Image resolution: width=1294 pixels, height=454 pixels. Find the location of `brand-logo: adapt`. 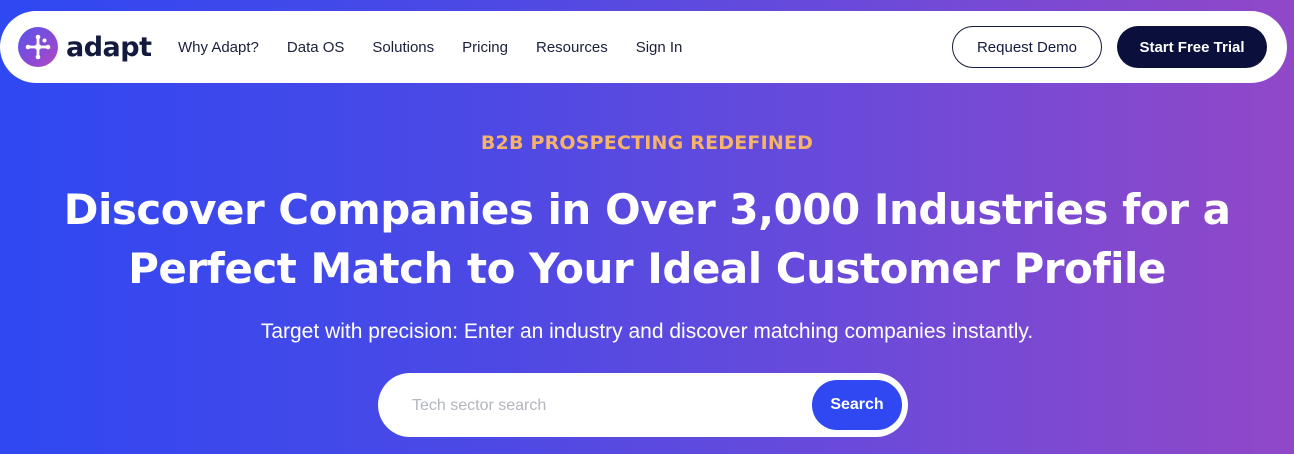

brand-logo: adapt is located at coordinates (85, 47).